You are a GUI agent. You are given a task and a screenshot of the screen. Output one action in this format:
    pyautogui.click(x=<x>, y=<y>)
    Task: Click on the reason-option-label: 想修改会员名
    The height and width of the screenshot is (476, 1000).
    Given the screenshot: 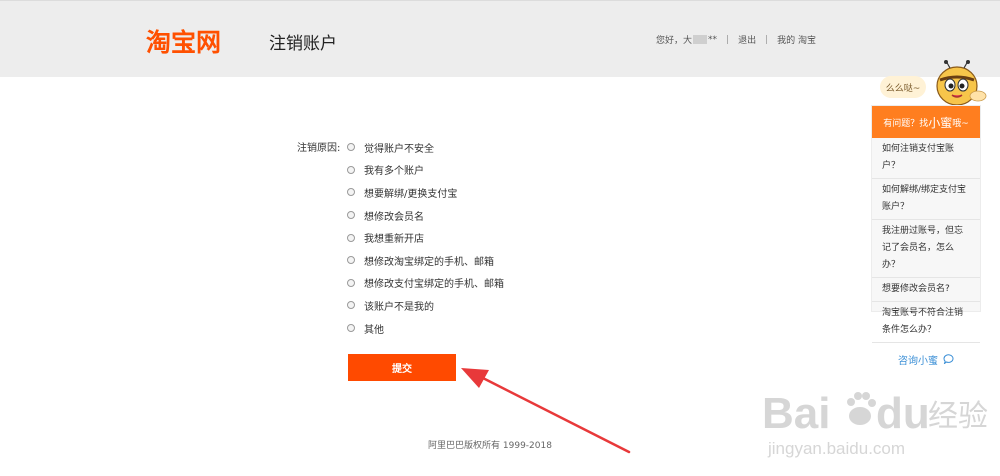 What is the action you would take?
    pyautogui.click(x=394, y=215)
    